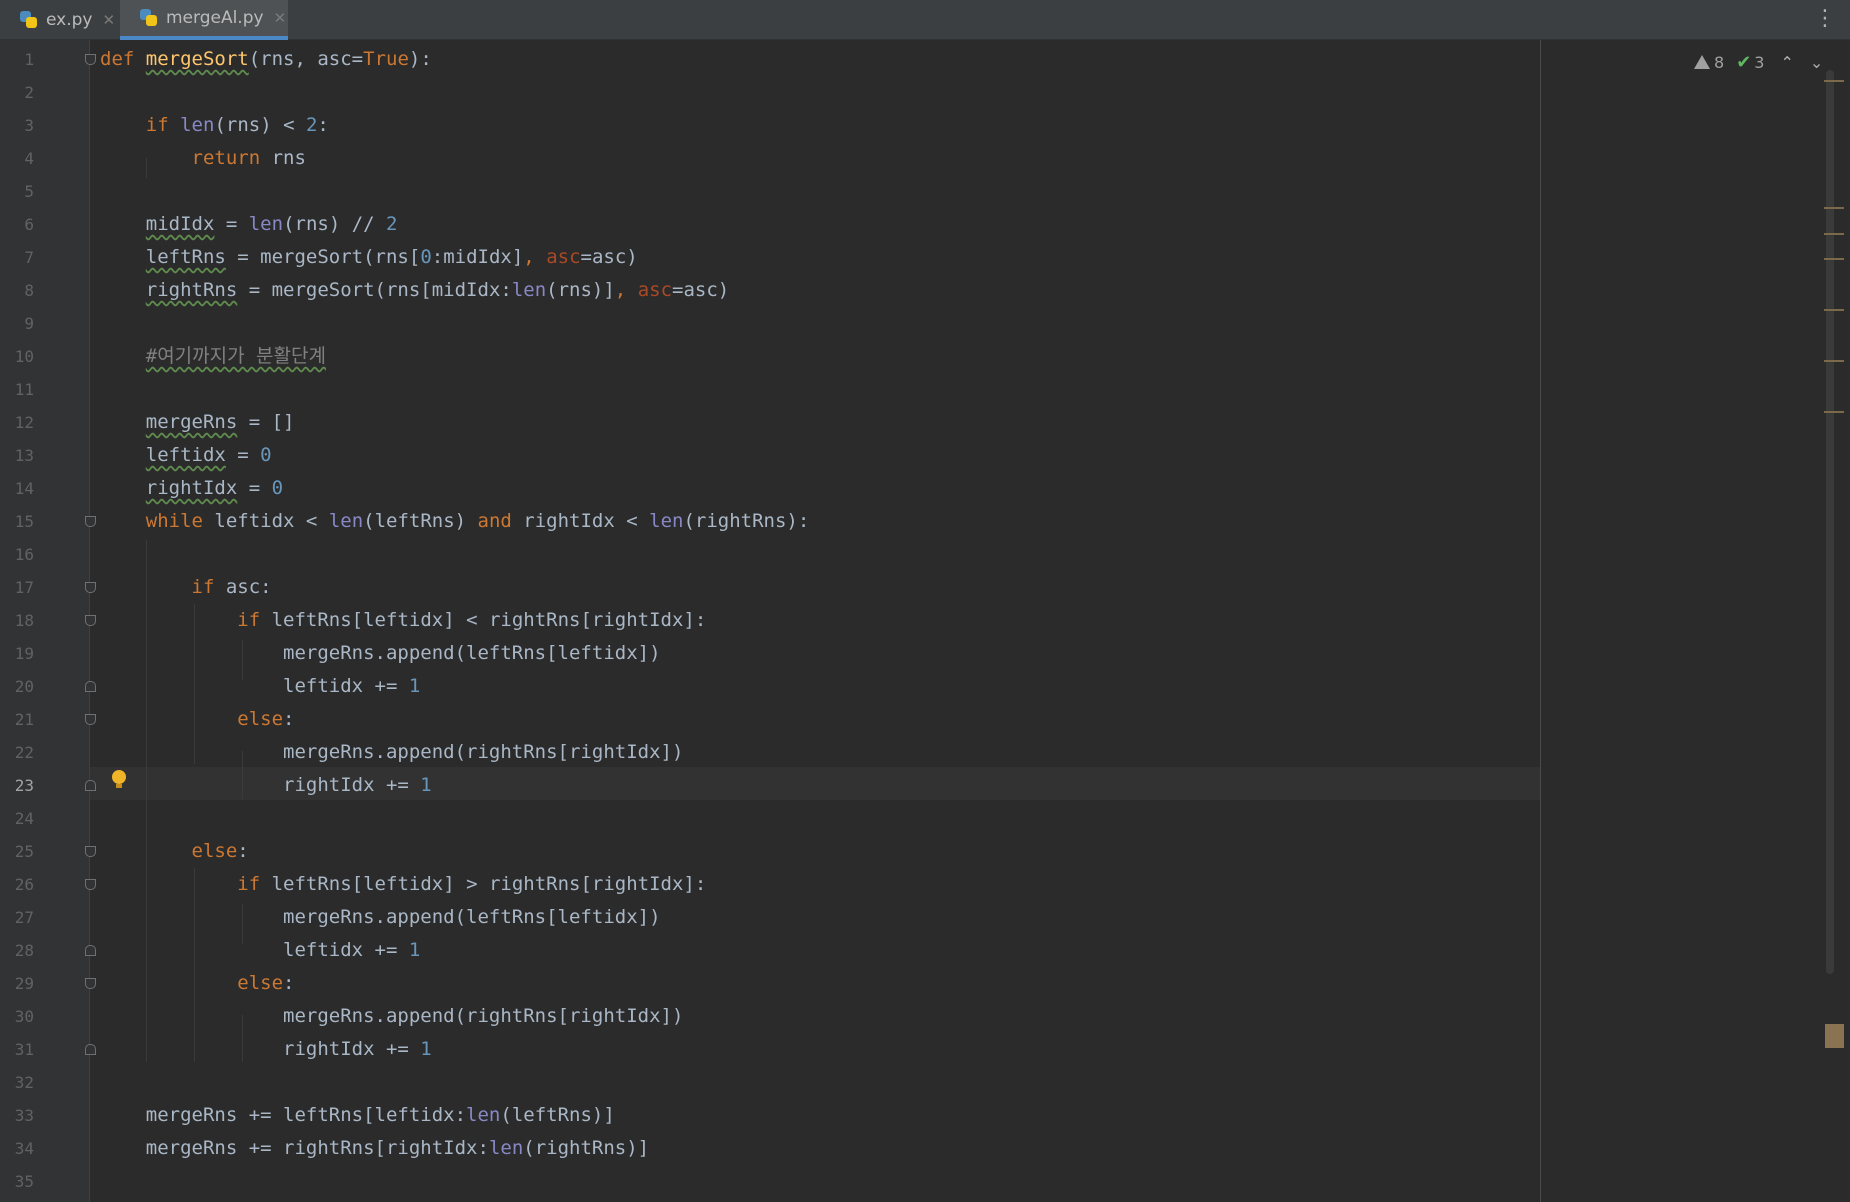 This screenshot has height=1202, width=1850. What do you see at coordinates (24, 1148) in the screenshot?
I see `line-number: 34` at bounding box center [24, 1148].